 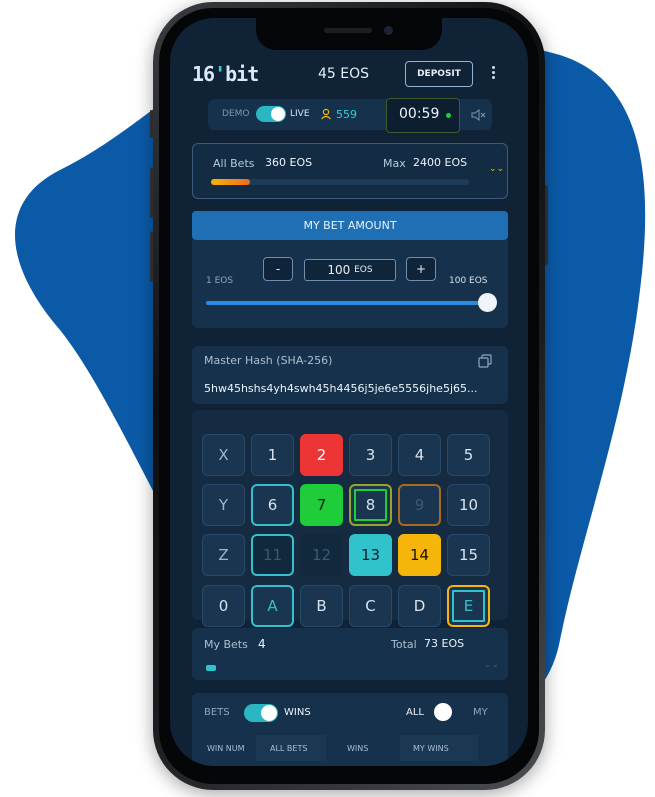 I want to click on demo-label: DEMO, so click(x=236, y=114).